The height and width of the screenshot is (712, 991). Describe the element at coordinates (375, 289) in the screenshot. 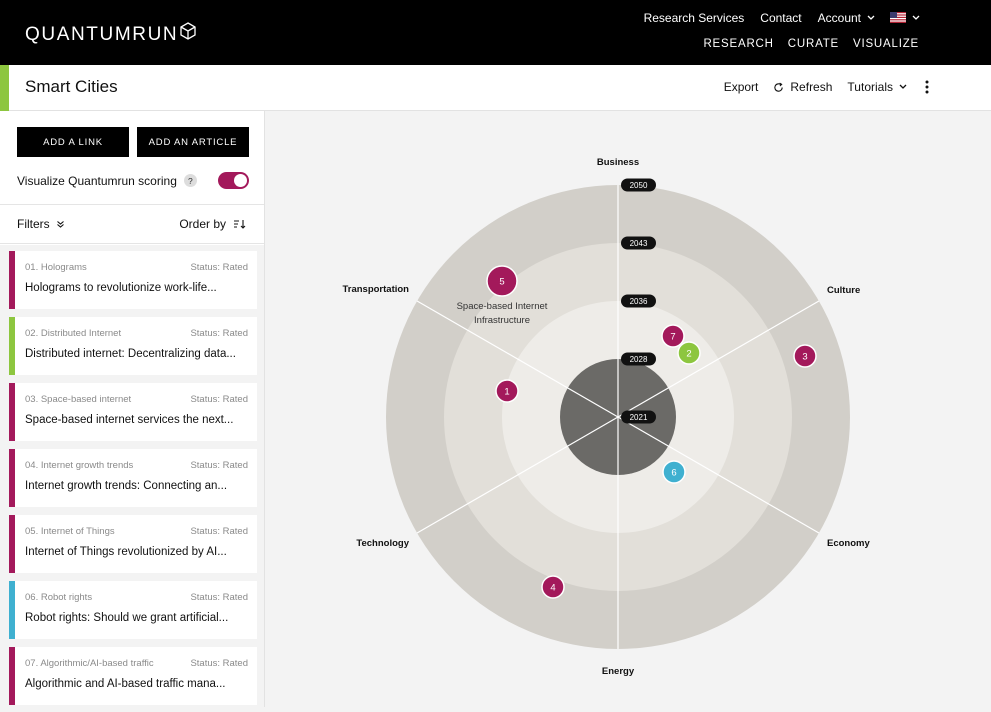

I see `sector-label: Transportation` at that location.